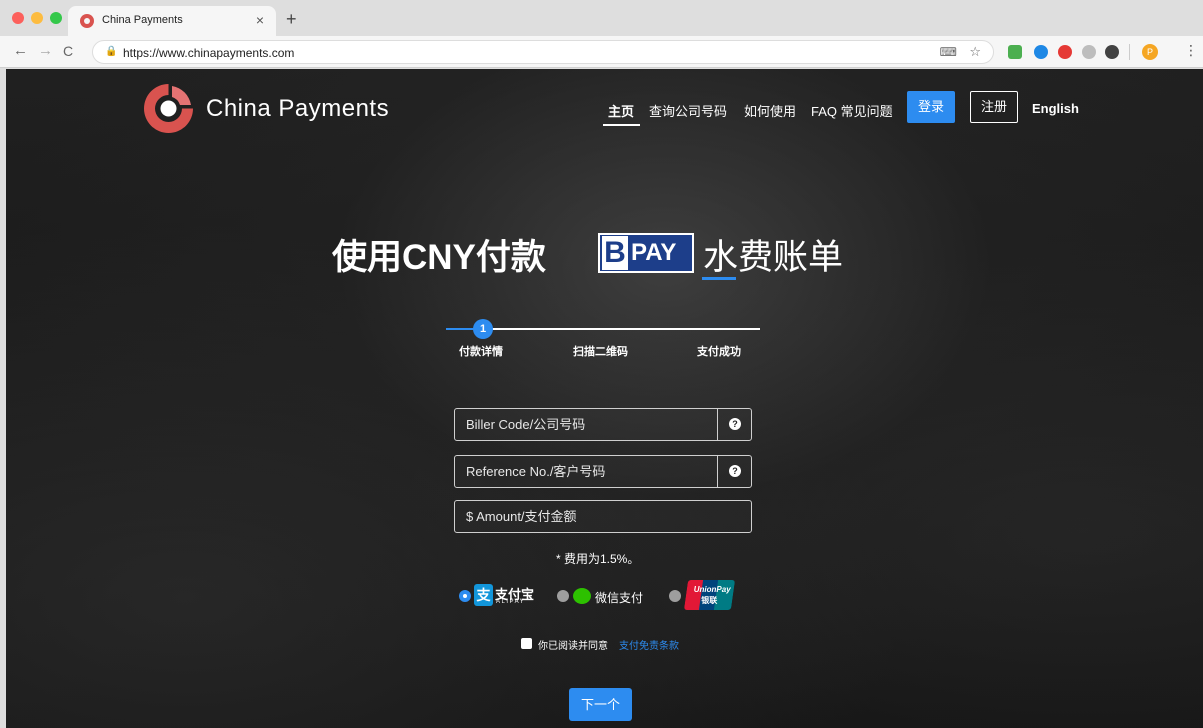  What do you see at coordinates (619, 597) in the screenshot?
I see `wechat-pay-label: 微信支付` at bounding box center [619, 597].